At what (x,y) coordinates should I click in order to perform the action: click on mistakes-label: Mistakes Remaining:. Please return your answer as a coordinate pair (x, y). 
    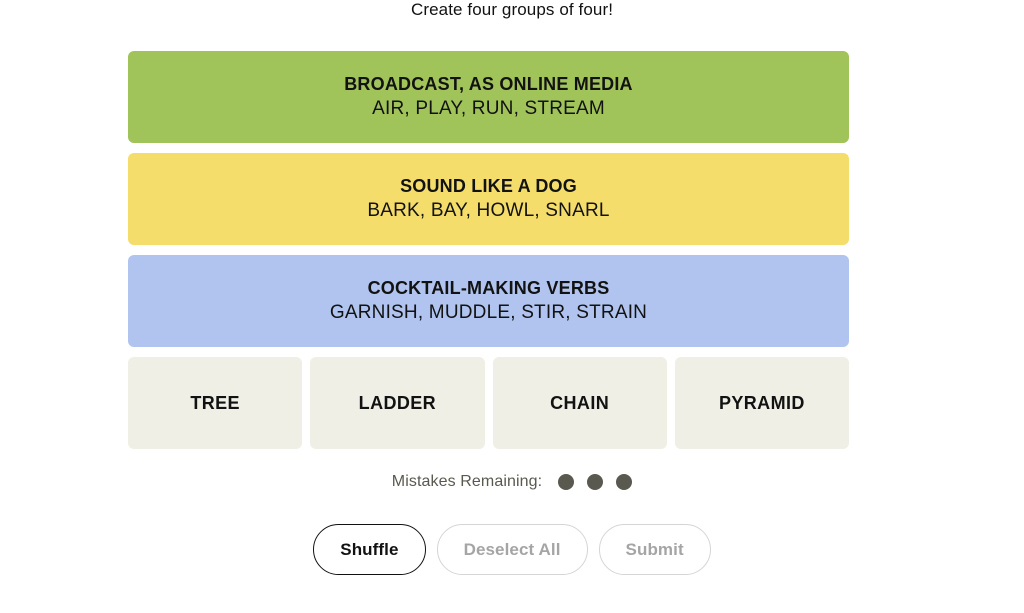
    Looking at the image, I should click on (467, 481).